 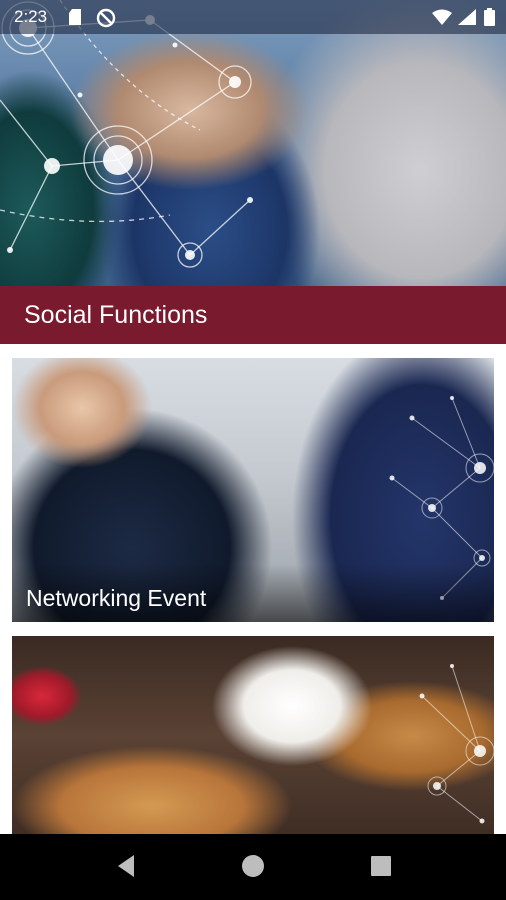 I want to click on recents-icon, so click(x=381, y=866).